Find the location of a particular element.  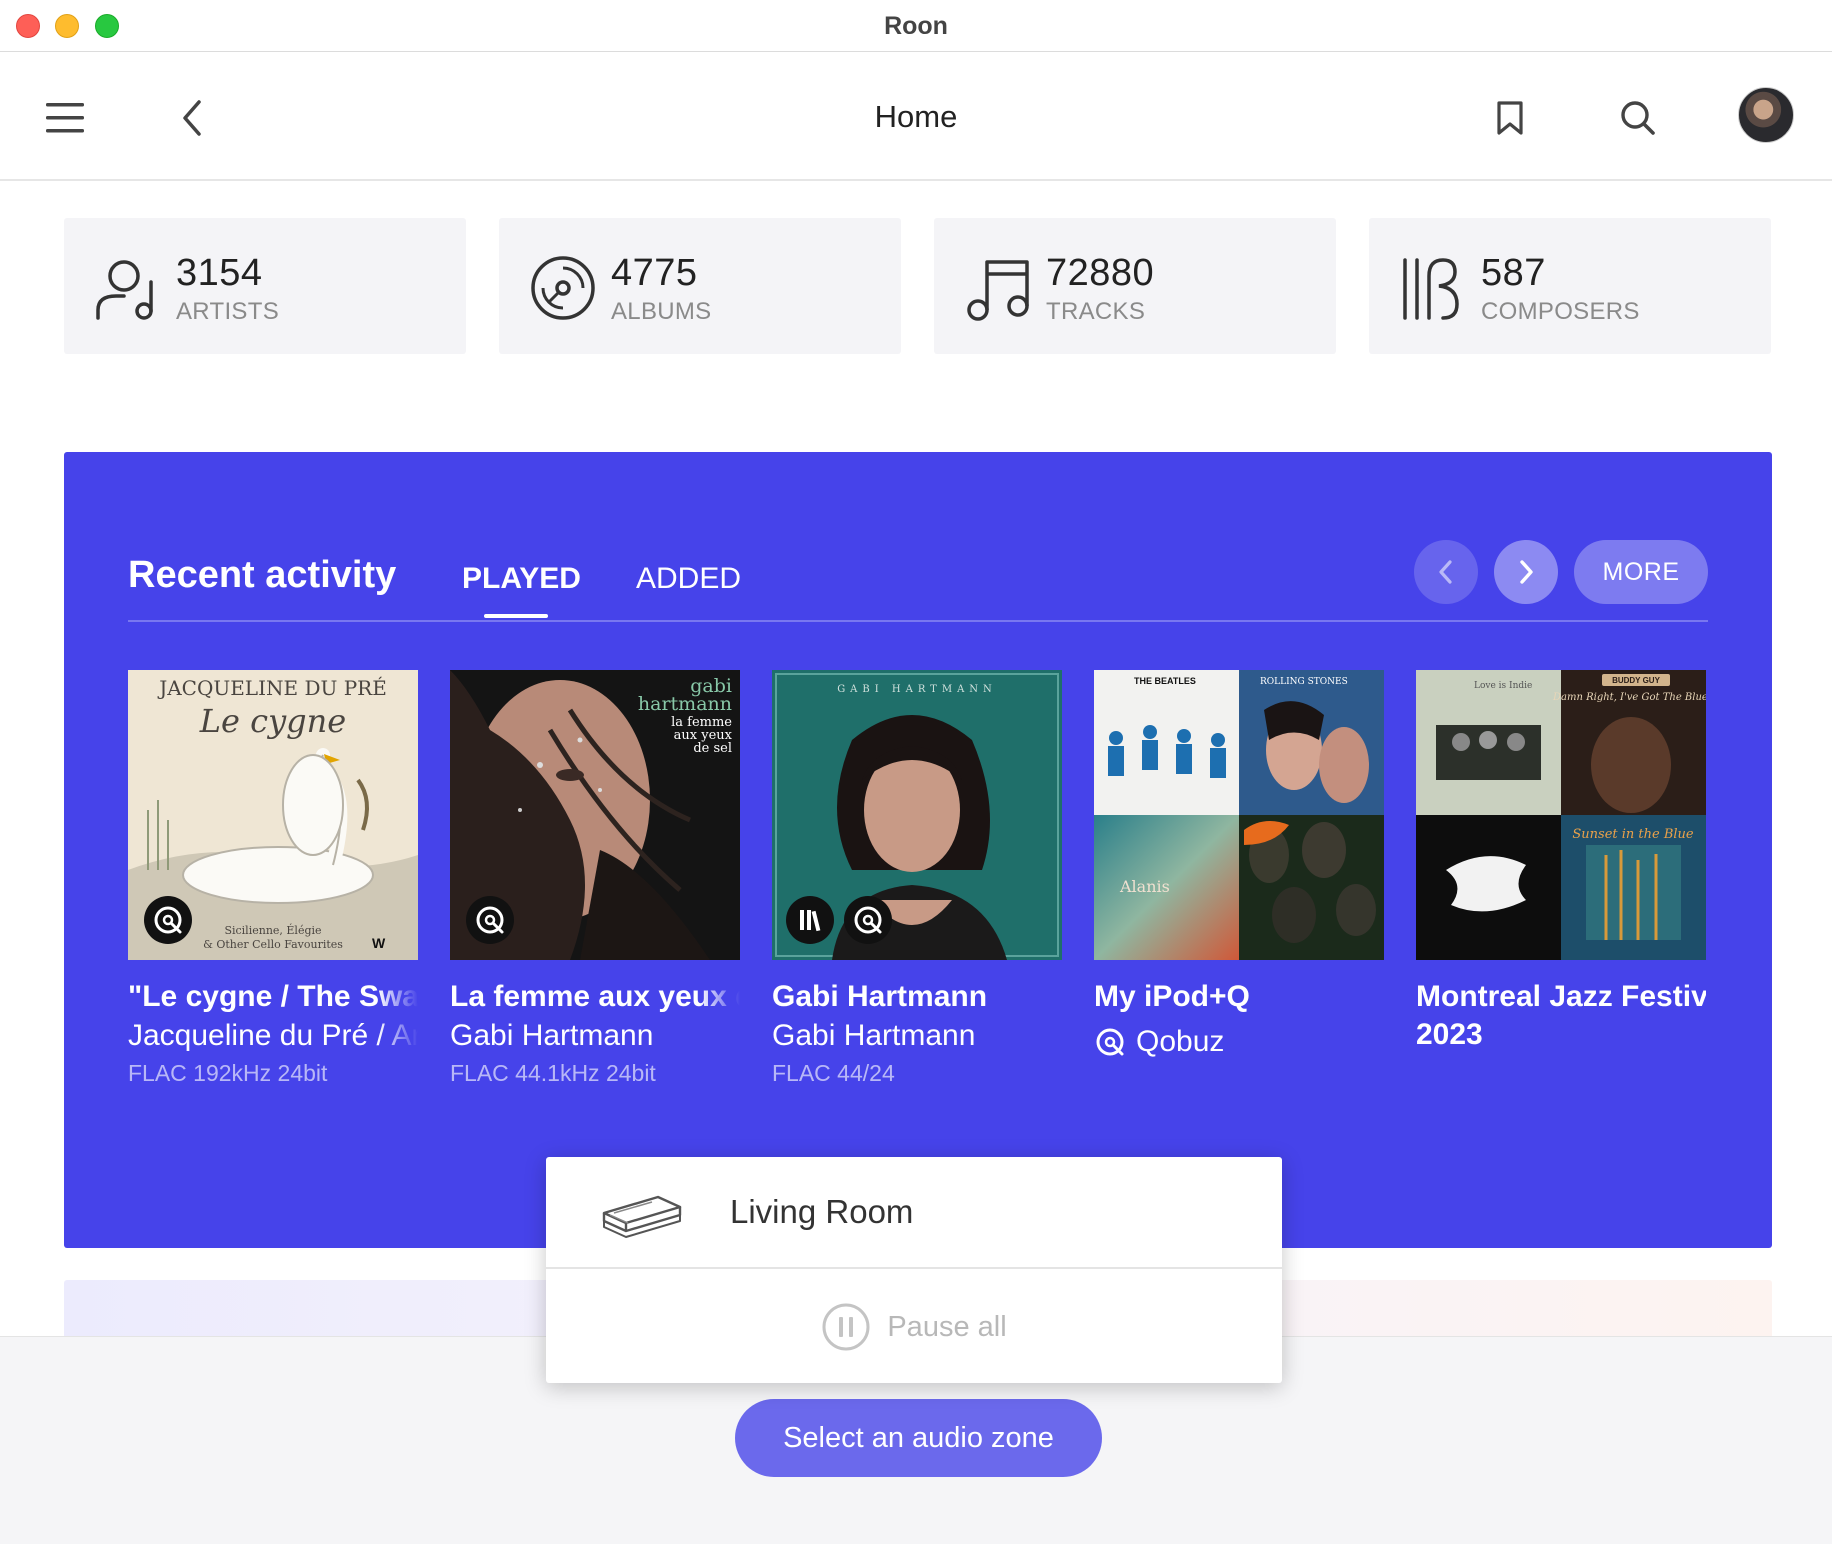

top-header: Home is located at coordinates (916, 117).